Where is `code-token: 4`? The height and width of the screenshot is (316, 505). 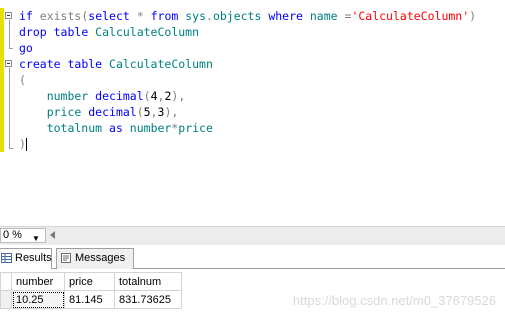
code-token: 4 is located at coordinates (154, 96).